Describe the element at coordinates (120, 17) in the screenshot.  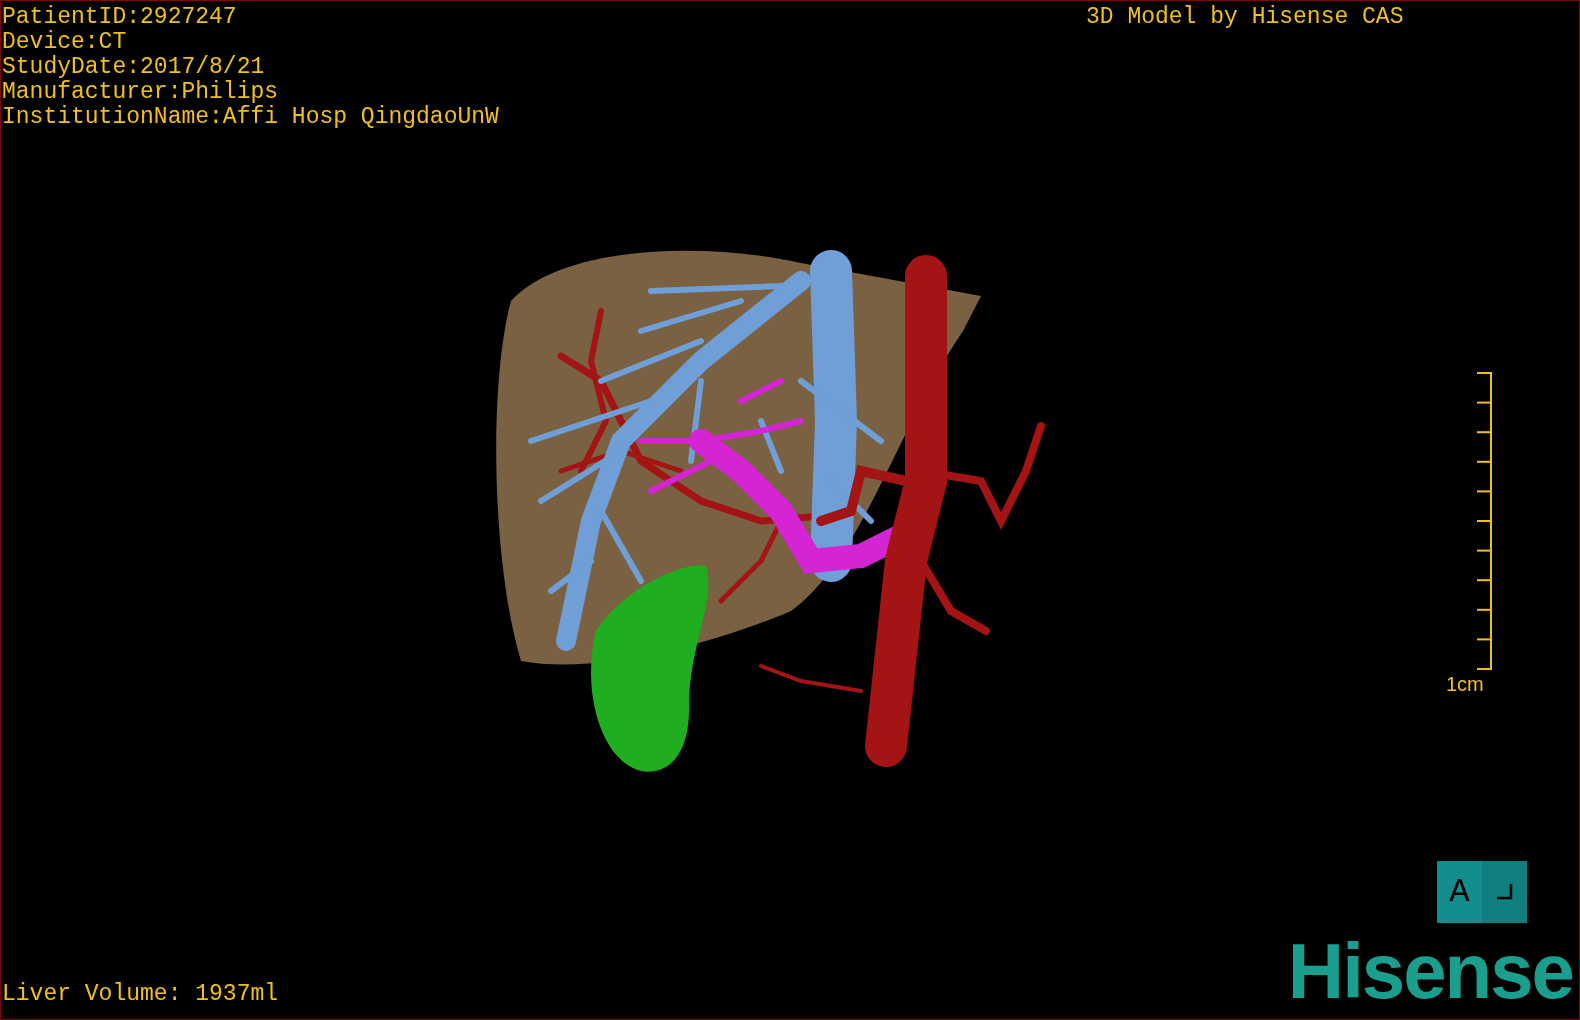
I see `patient-info-line: PatientID:2927247` at that location.